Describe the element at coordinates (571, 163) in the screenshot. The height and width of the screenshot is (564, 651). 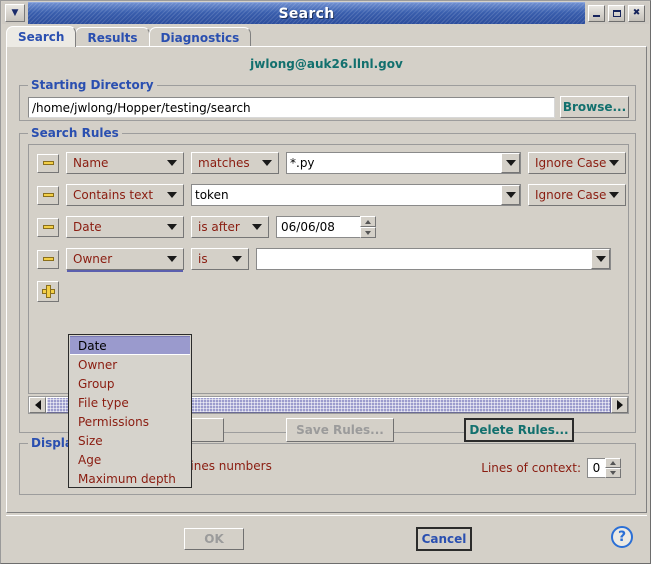
I see `rule-modifier-value-1: Ignore Case` at that location.